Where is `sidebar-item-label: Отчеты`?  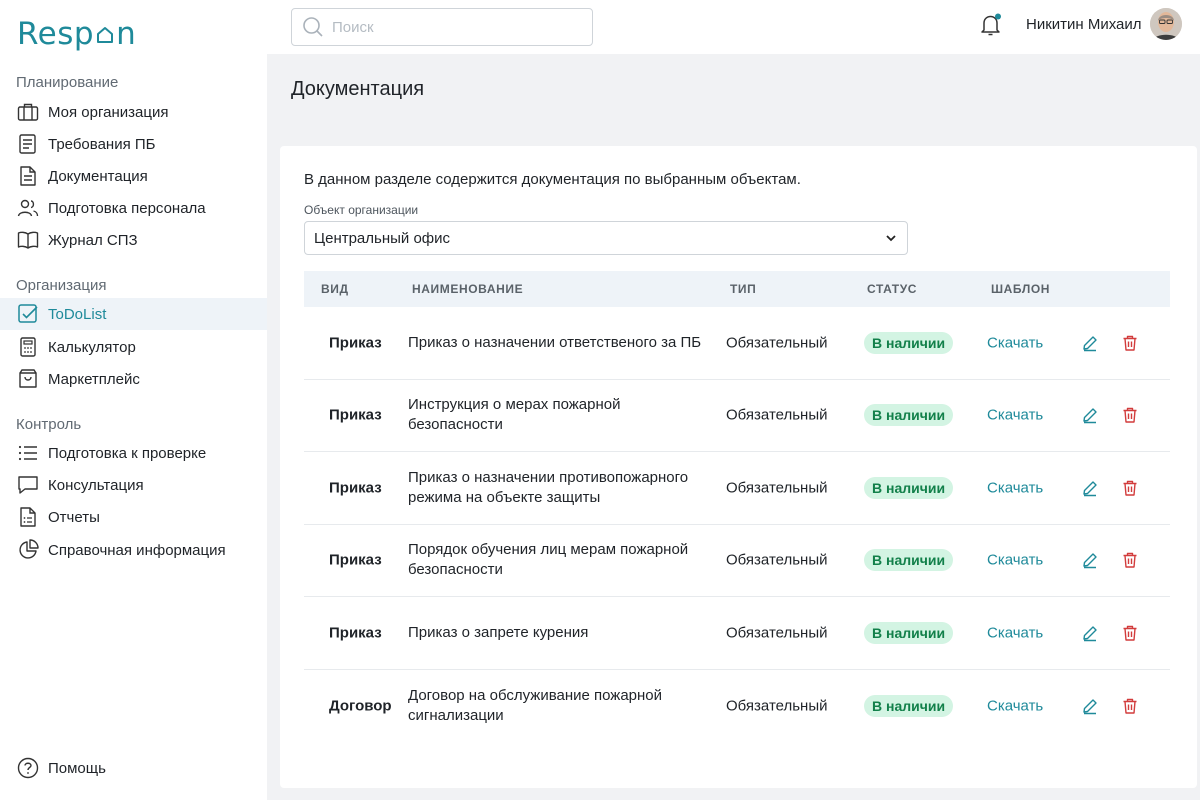 sidebar-item-label: Отчеты is located at coordinates (74, 517).